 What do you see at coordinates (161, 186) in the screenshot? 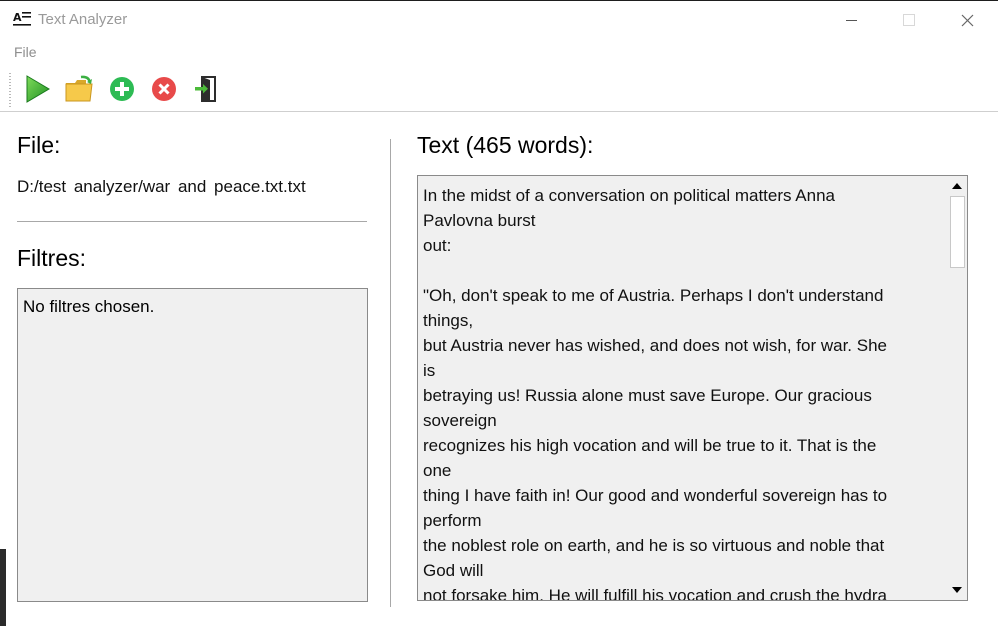
I see `file-path: D:/test analyzer/war and peace.txt.txt` at bounding box center [161, 186].